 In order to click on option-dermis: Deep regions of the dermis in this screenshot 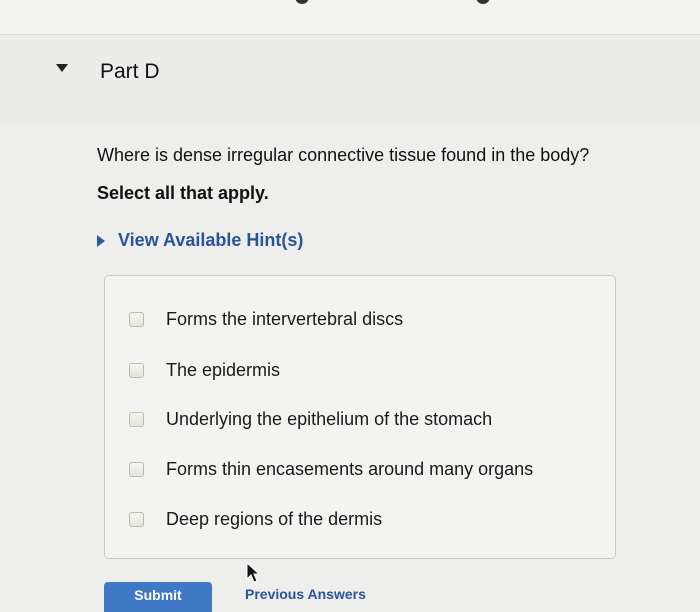, I will do `click(255, 519)`.